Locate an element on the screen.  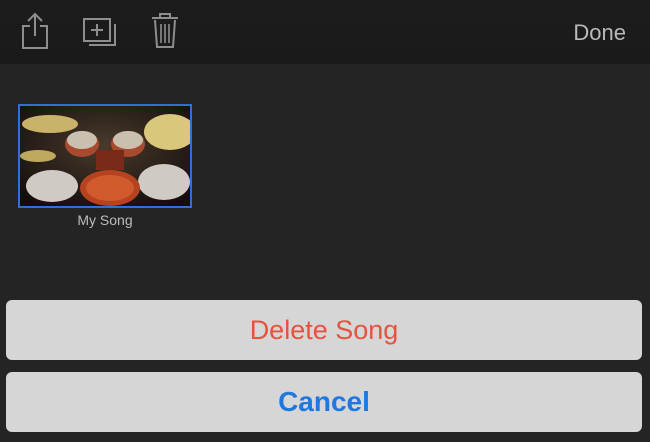
trash-icon is located at coordinates (165, 30).